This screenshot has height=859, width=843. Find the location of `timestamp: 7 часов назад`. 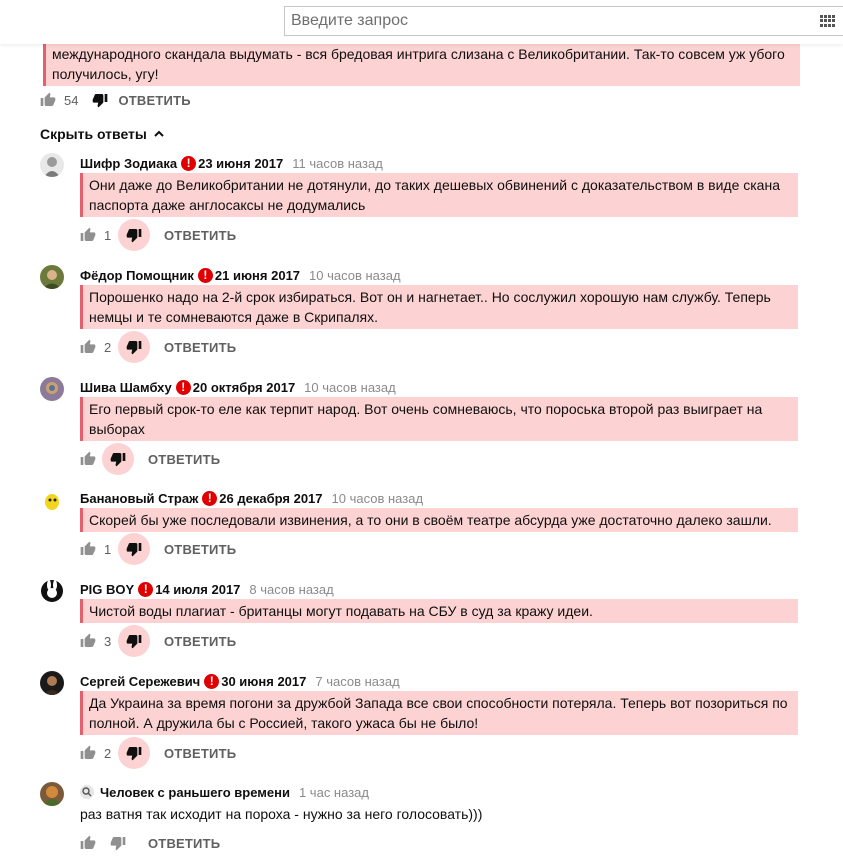

timestamp: 7 часов назад is located at coordinates (357, 681).